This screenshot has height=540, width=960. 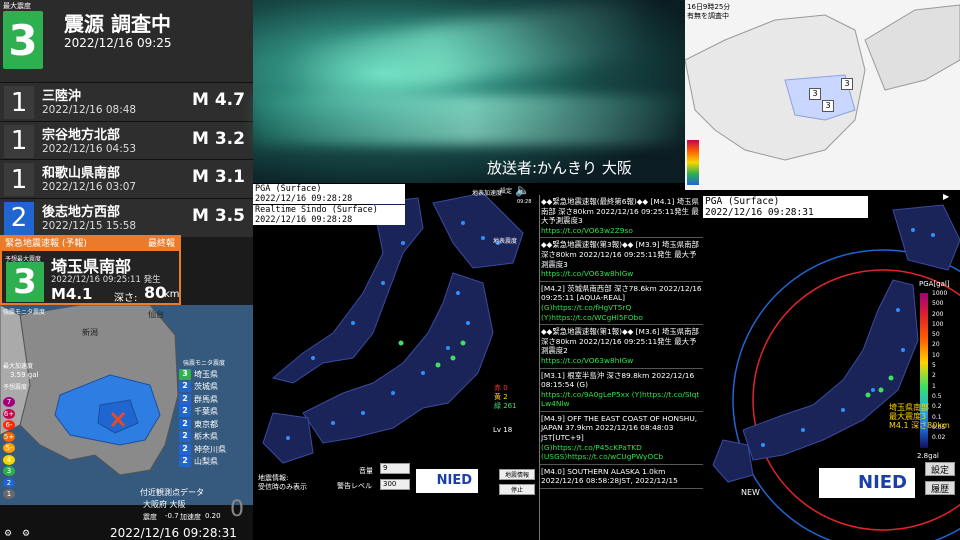 I want to click on settings-icon: ⚙, so click(x=26, y=534).